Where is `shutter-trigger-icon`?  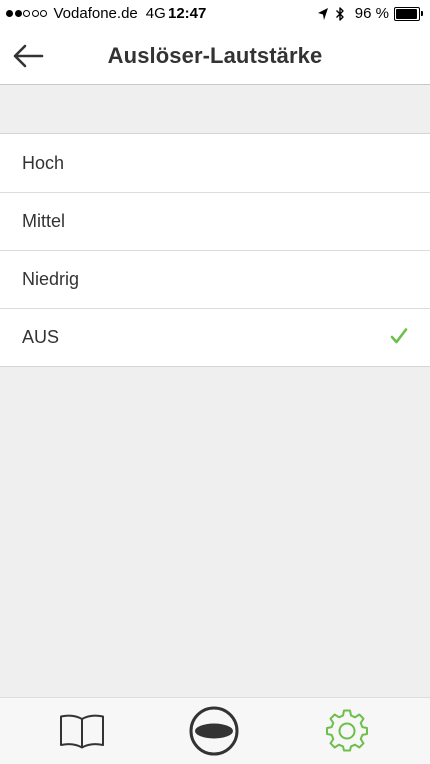 shutter-trigger-icon is located at coordinates (214, 731).